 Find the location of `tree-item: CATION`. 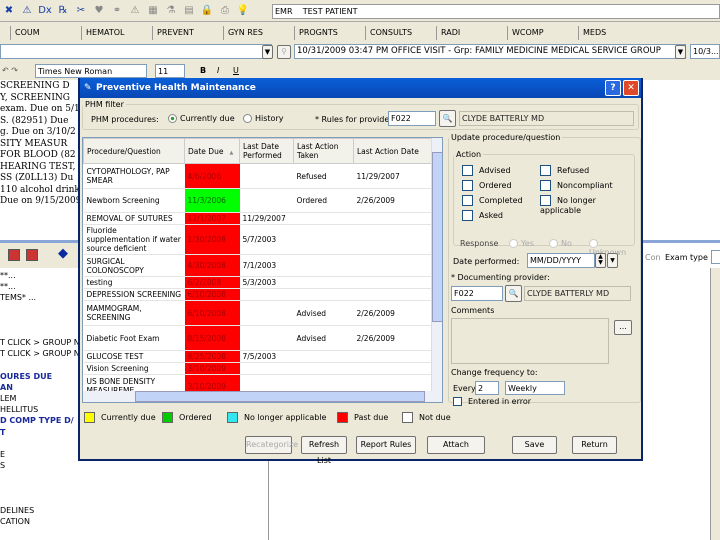

tree-item: CATION is located at coordinates (39, 521).